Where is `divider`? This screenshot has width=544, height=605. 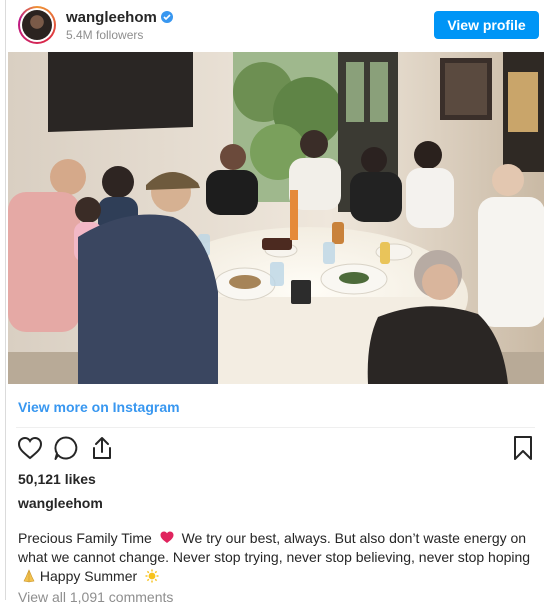
divider is located at coordinates (275, 427).